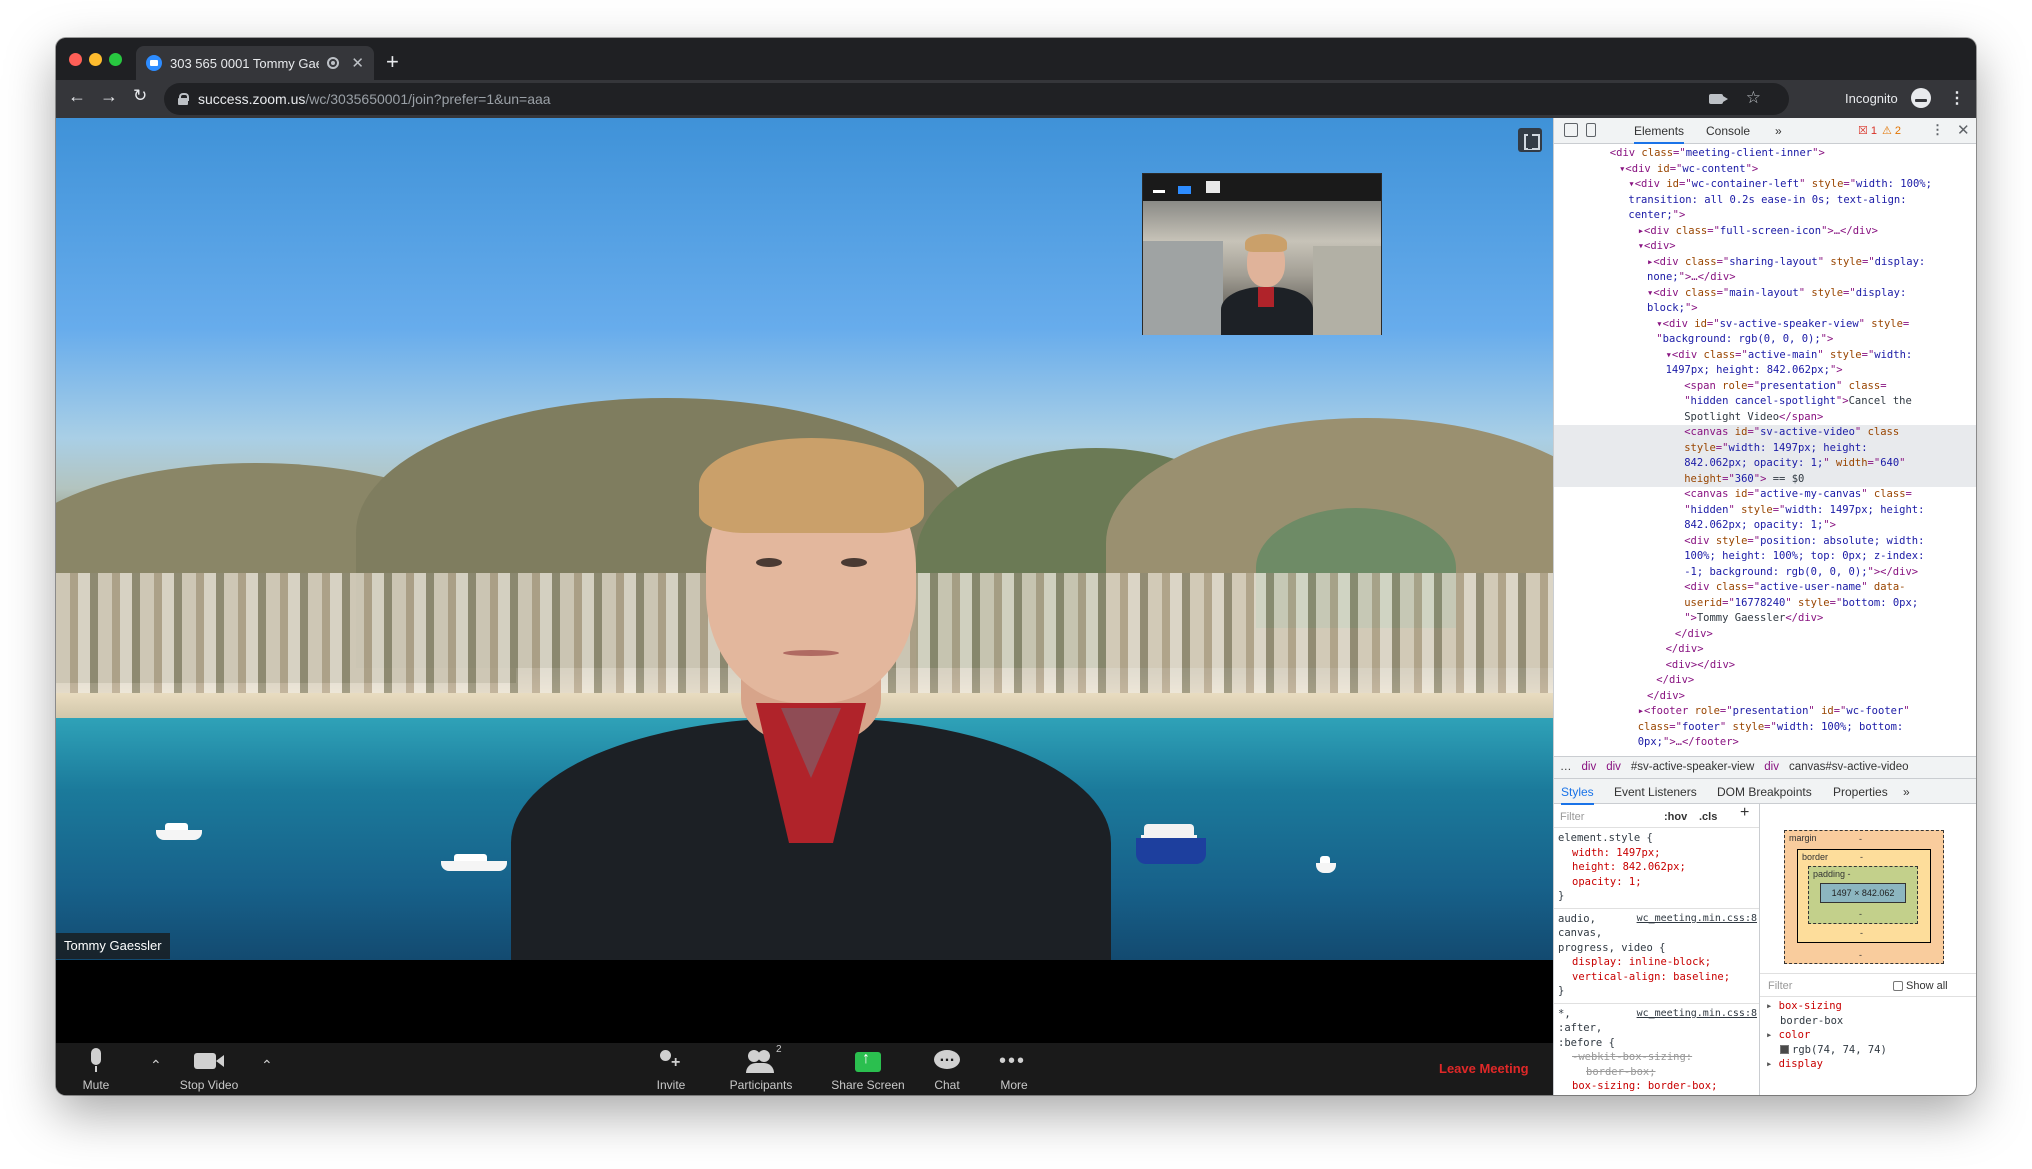 The height and width of the screenshot is (1169, 2032). Describe the element at coordinates (1871, 1006) in the screenshot. I see `computed-property: ▸ box-sizing` at that location.